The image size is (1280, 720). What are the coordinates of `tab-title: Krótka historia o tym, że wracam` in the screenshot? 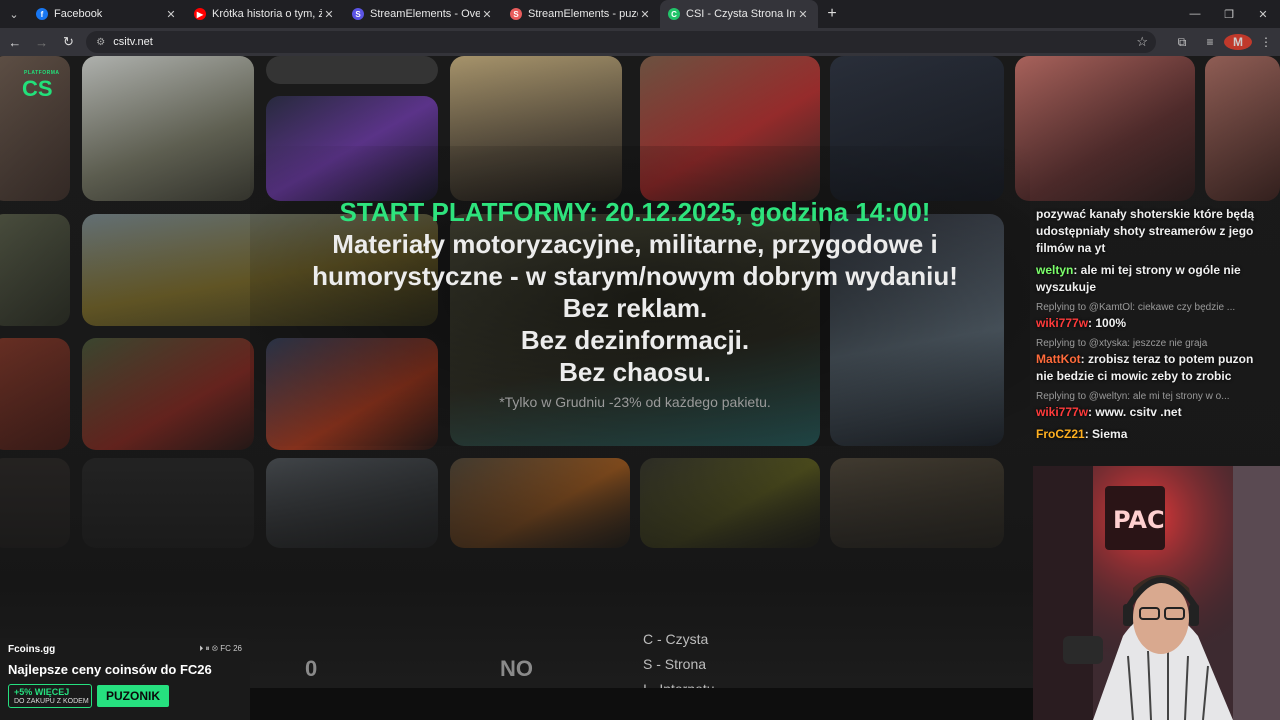 It's located at (267, 14).